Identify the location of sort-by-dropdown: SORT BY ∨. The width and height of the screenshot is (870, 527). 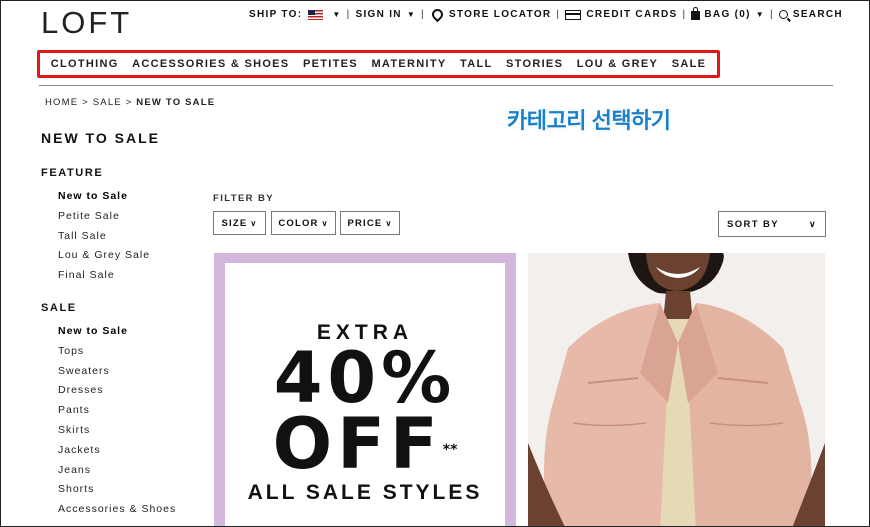
(772, 224).